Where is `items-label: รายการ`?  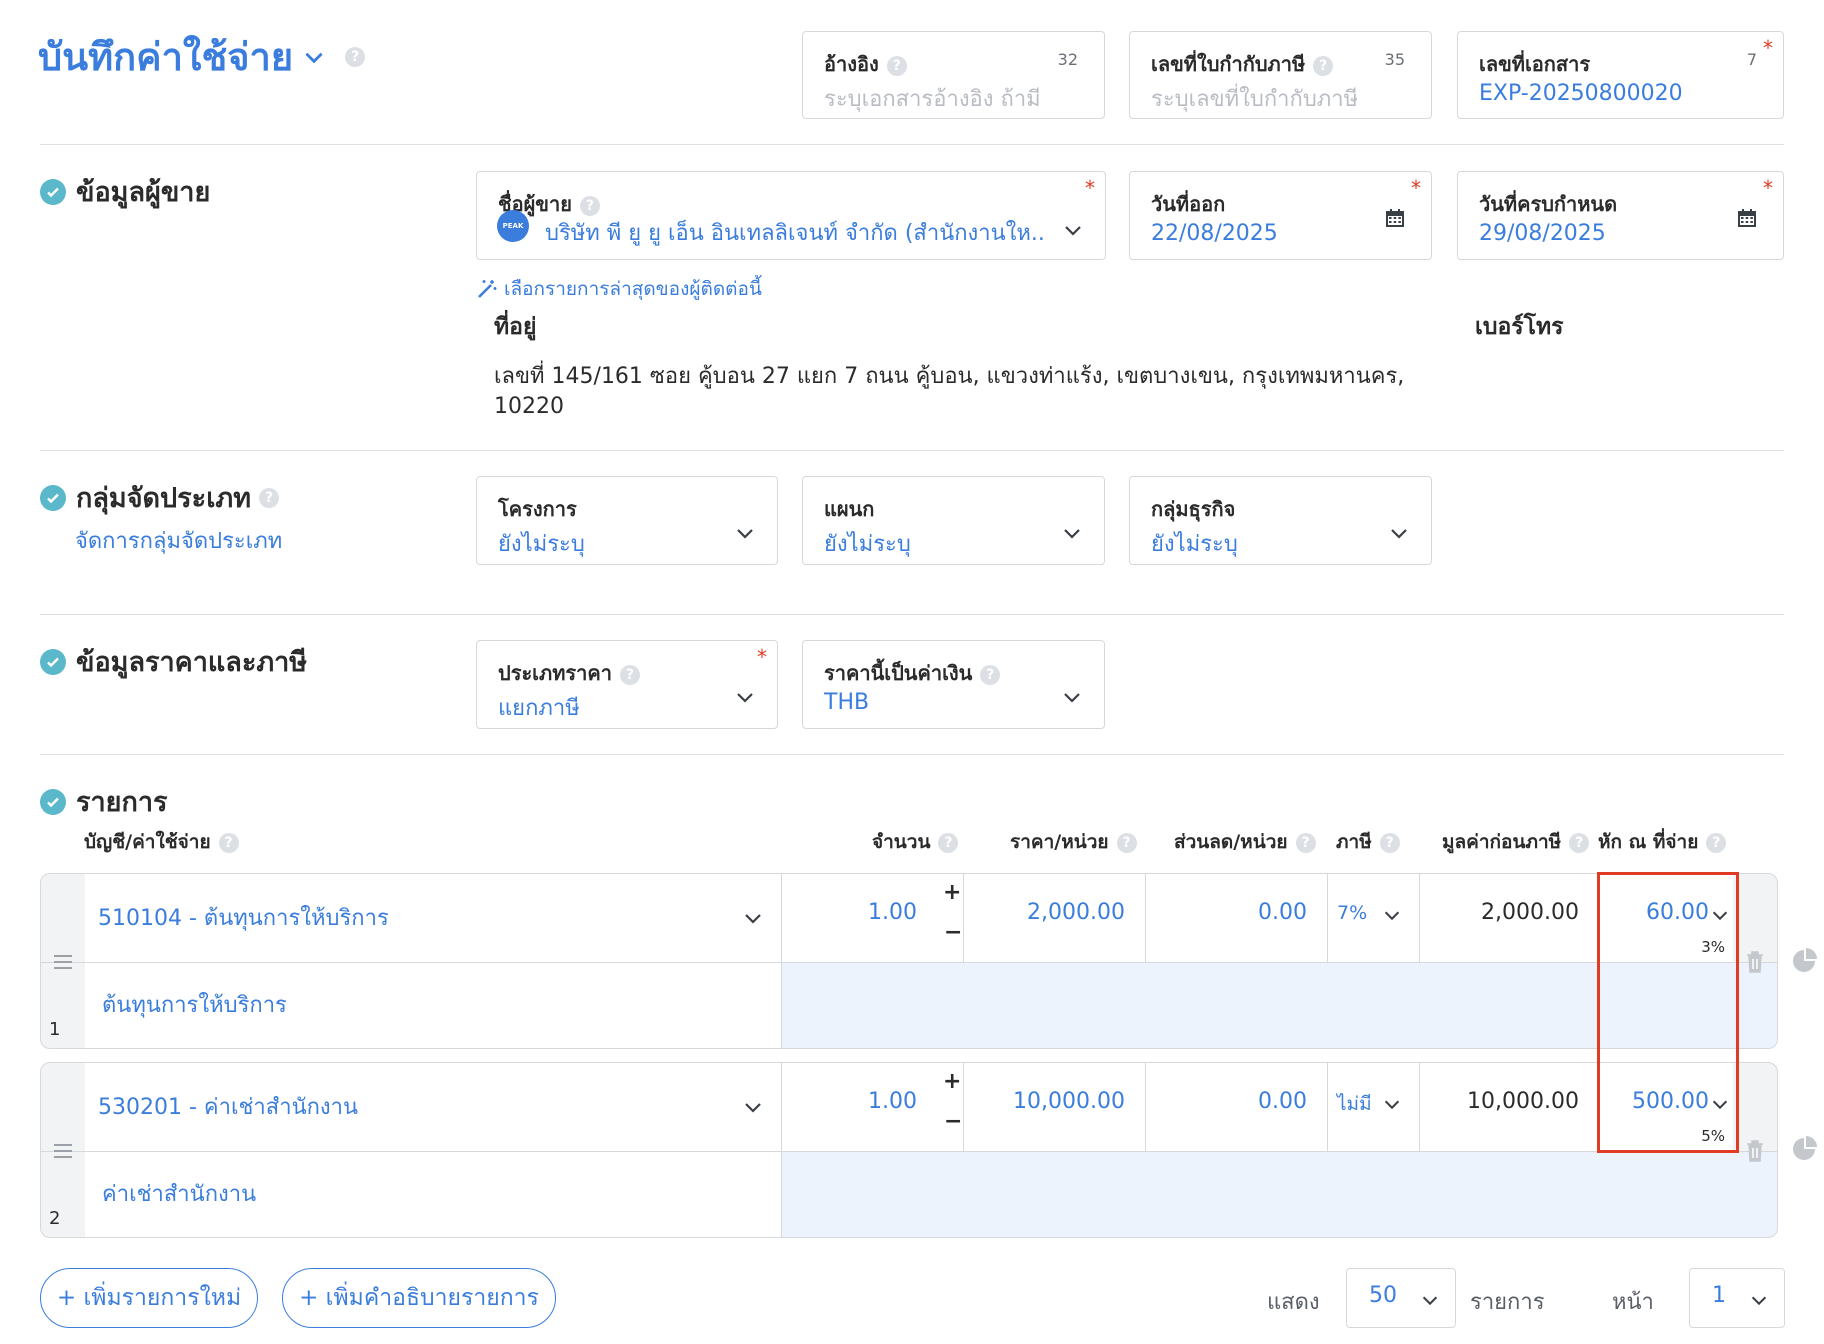 items-label: รายการ is located at coordinates (1507, 1302).